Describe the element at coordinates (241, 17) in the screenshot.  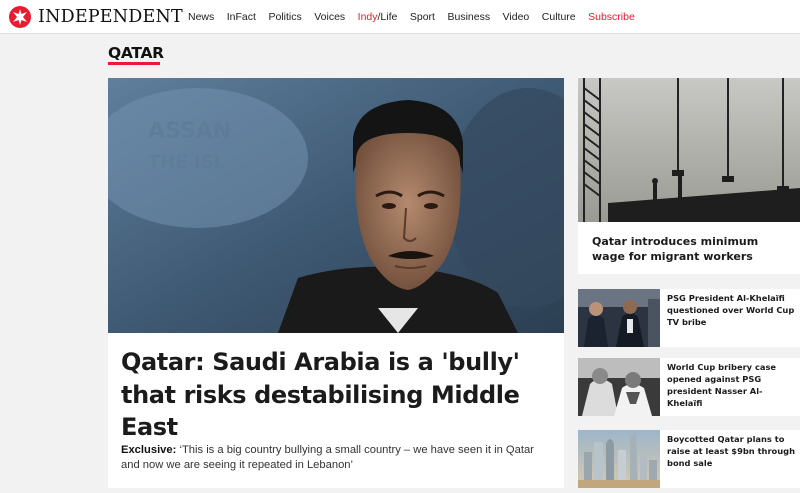
I see `nav-infact: InFact` at that location.